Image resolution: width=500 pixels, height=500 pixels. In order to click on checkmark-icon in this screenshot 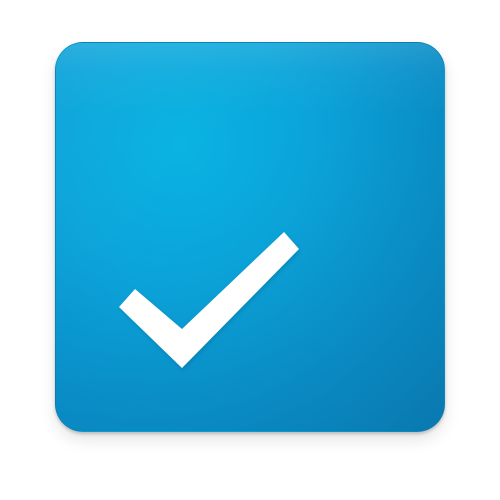, I will do `click(209, 300)`.